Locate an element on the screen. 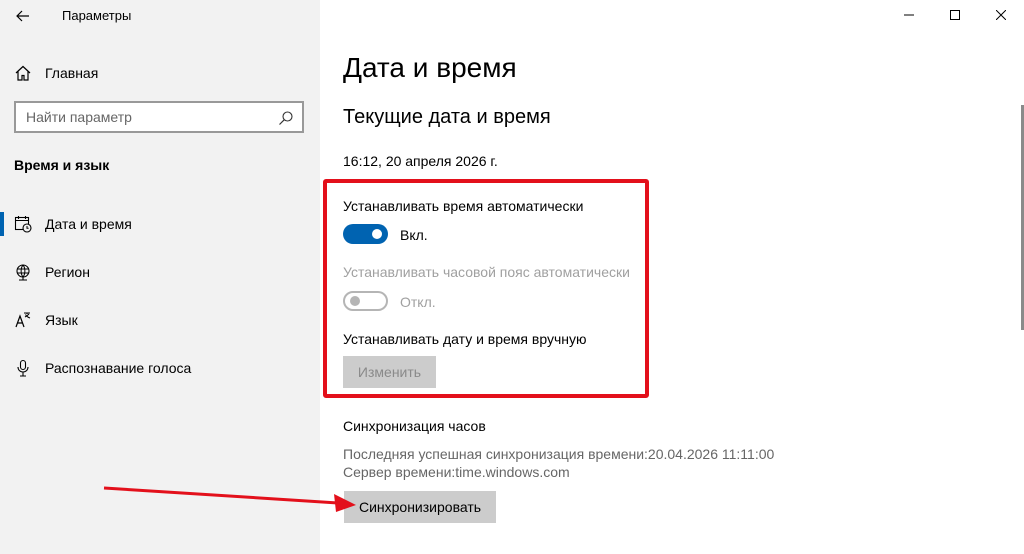  minimize-button is located at coordinates (909, 15).